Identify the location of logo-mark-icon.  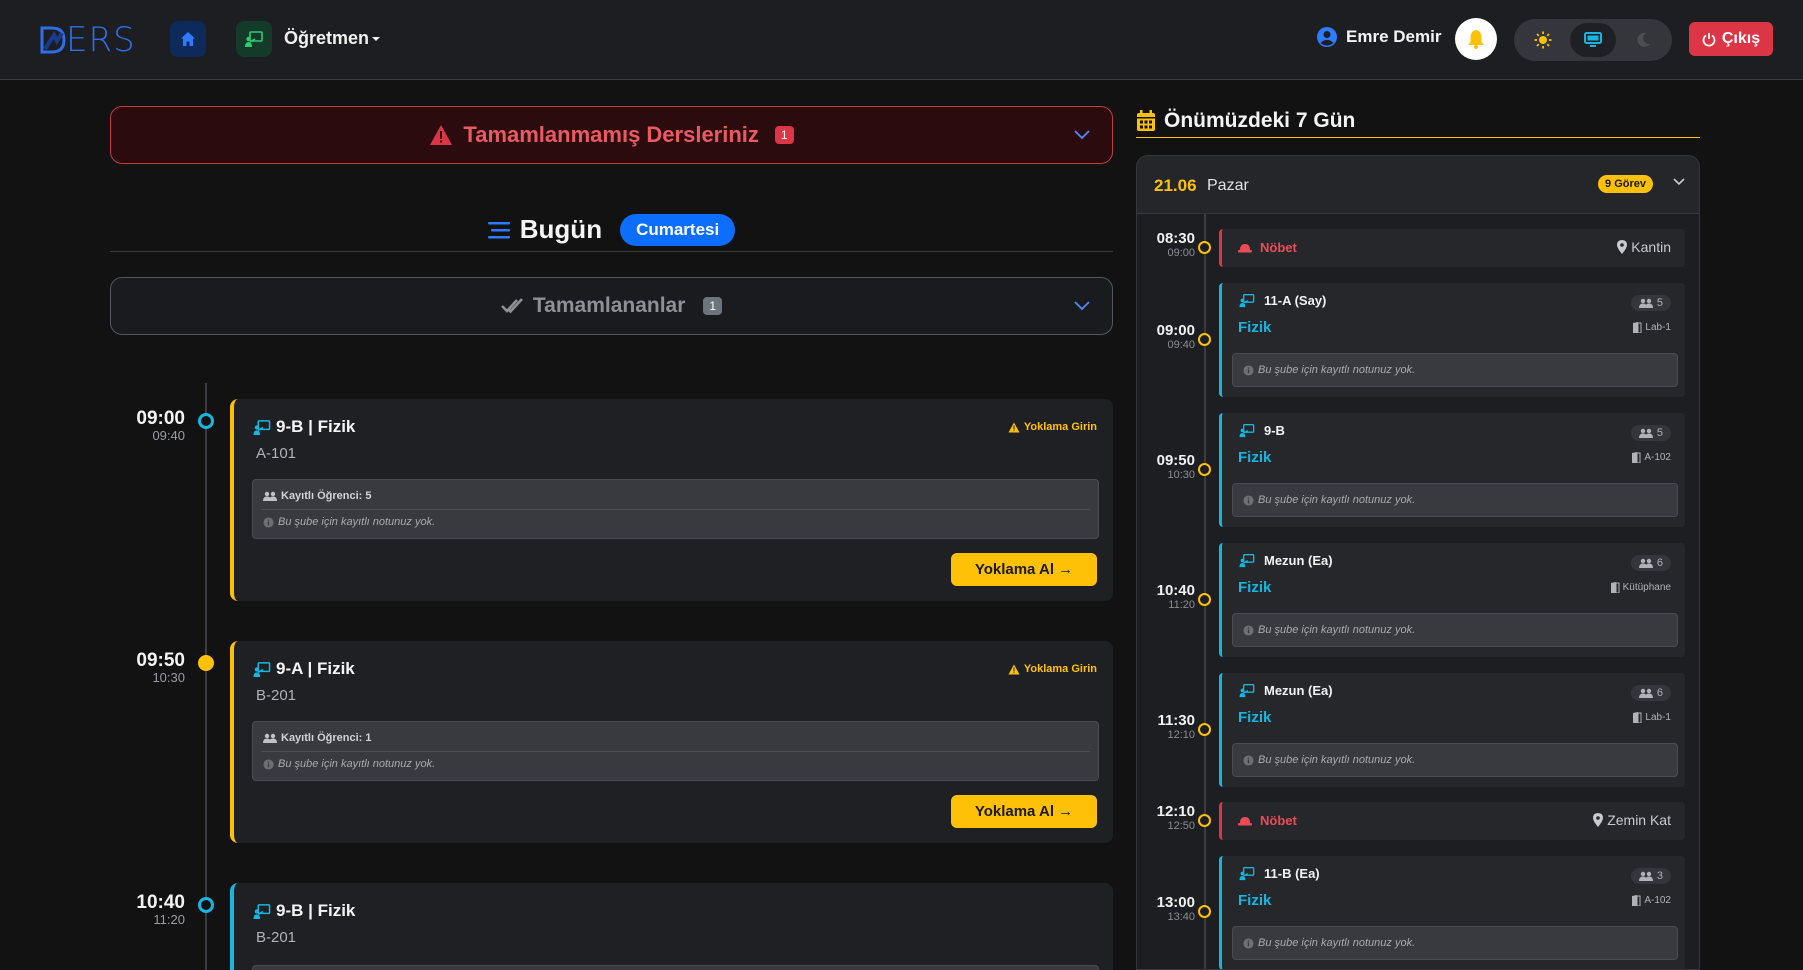
(53, 40).